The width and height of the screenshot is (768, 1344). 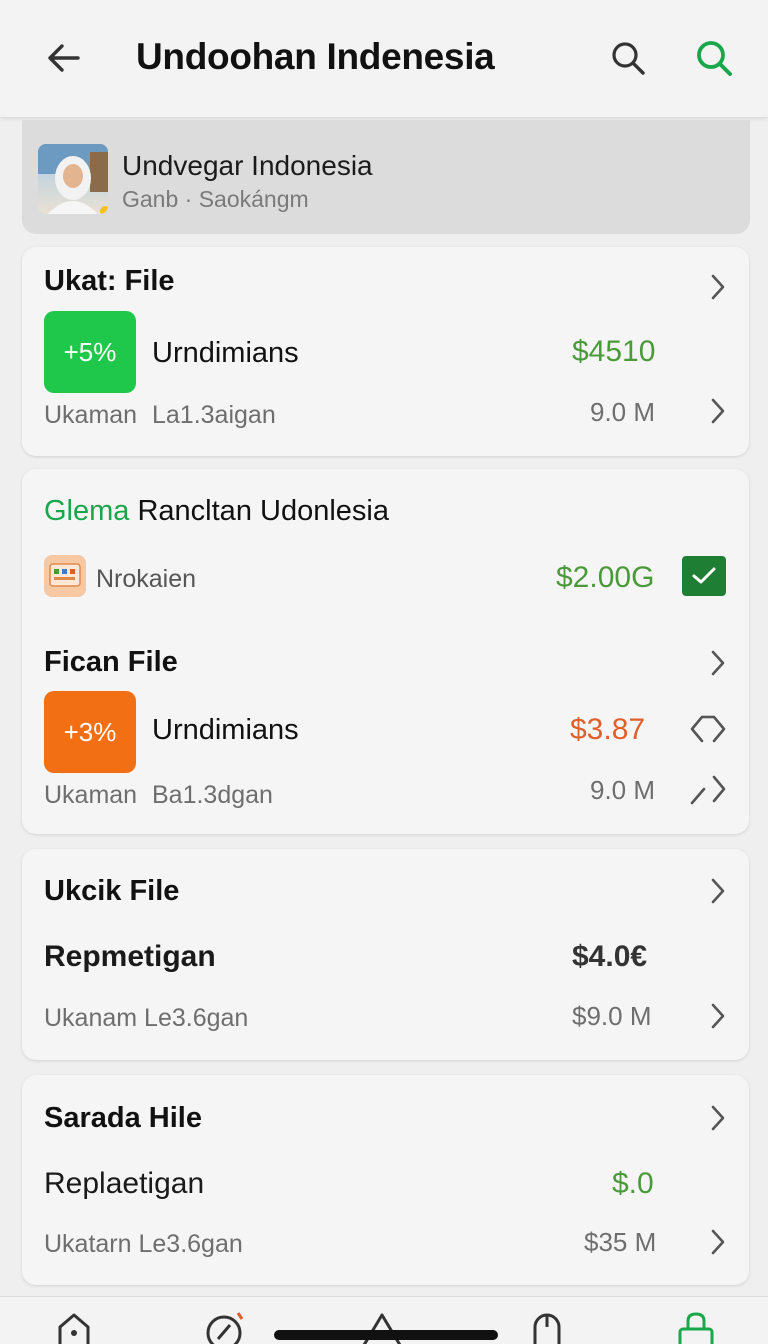 I want to click on item-price: $.0, so click(x=633, y=1183).